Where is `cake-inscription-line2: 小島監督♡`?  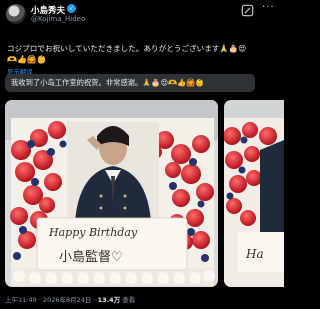 cake-inscription-line2: 小島監督♡ is located at coordinates (91, 257).